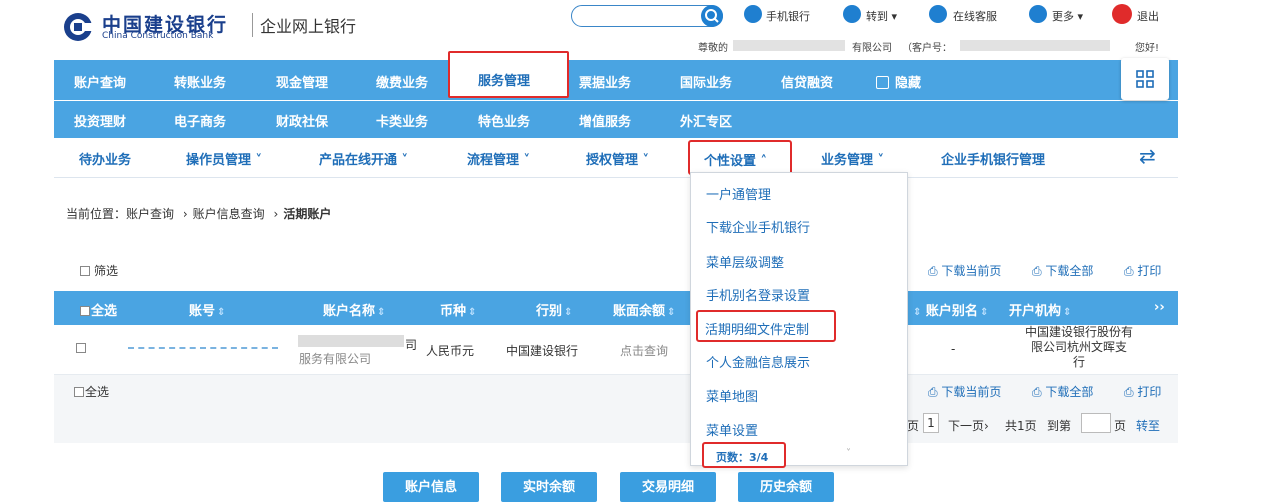 The height and width of the screenshot is (504, 1265). I want to click on subnav-business: 业务管理 ˅, so click(852, 158).